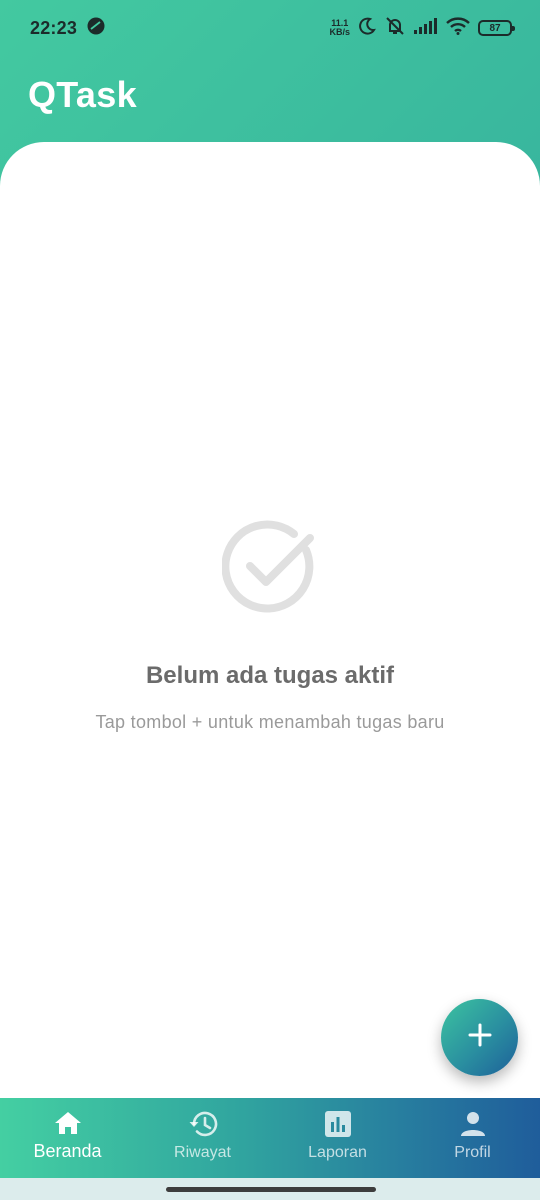 This screenshot has height=1200, width=540. I want to click on history-icon, so click(203, 1124).